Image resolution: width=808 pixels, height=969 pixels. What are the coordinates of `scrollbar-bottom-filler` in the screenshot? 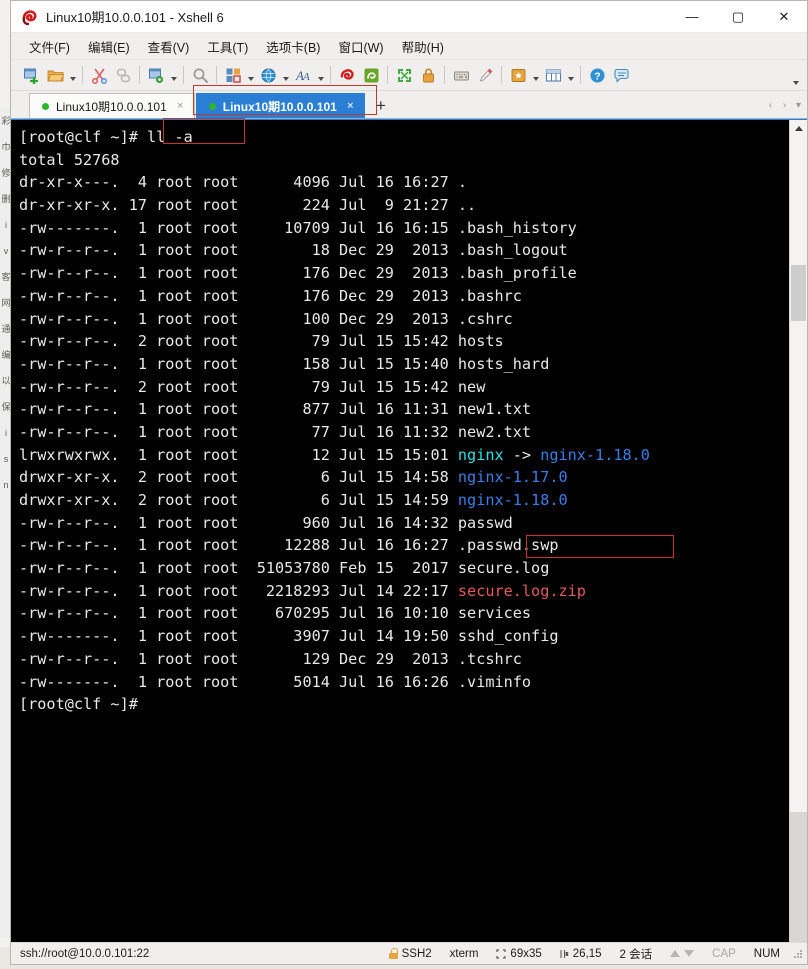 It's located at (798, 877).